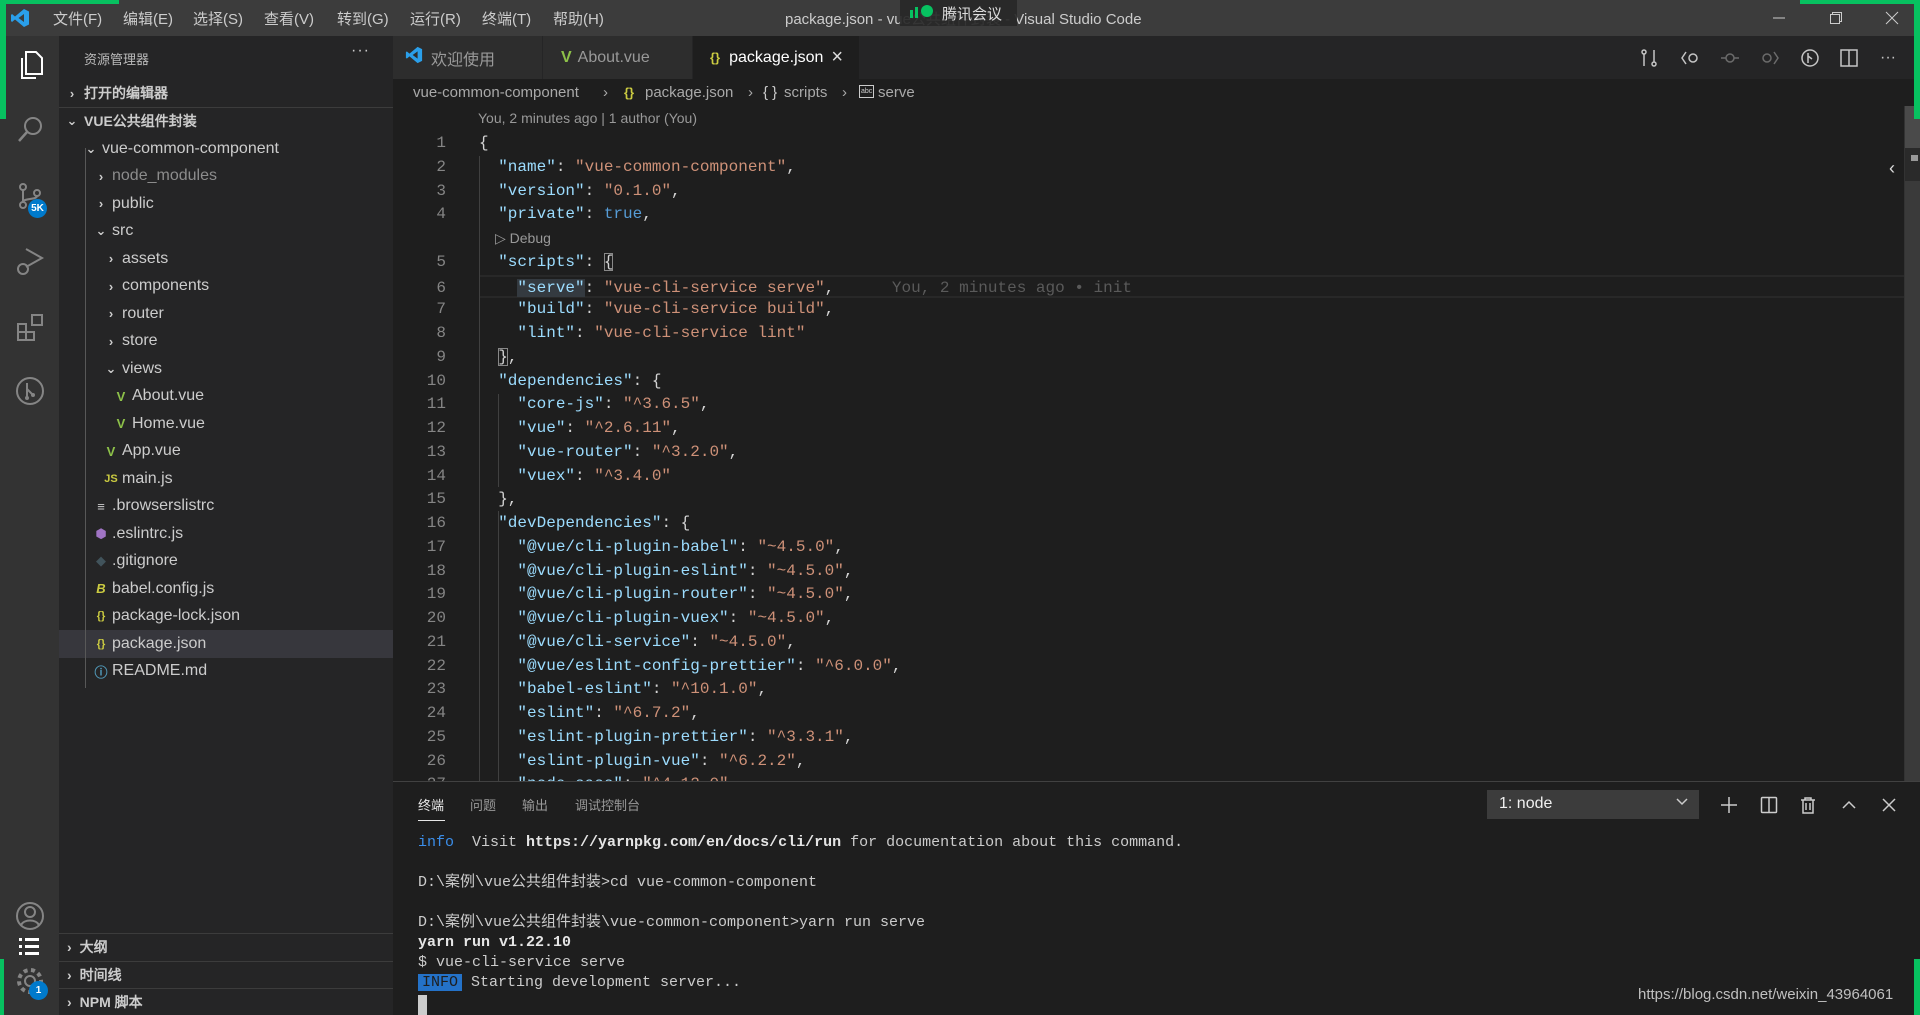 Image resolution: width=1920 pixels, height=1015 pixels. I want to click on terminal-select: 1: node, so click(1593, 804).